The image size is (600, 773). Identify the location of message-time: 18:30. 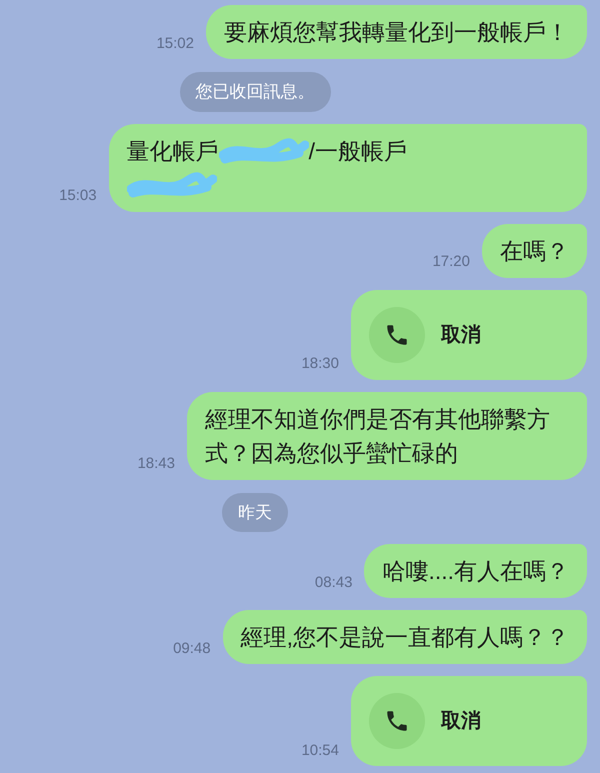
(320, 364).